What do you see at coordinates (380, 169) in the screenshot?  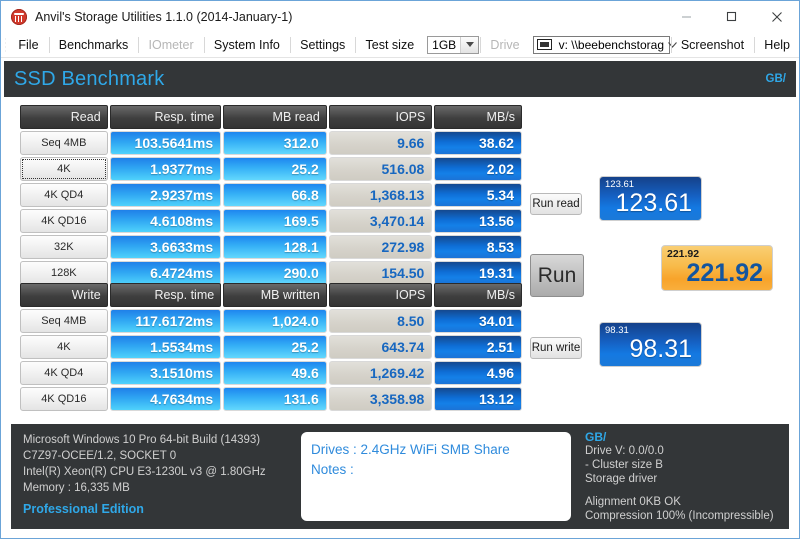 I see `read-iops-cell: 516.08` at bounding box center [380, 169].